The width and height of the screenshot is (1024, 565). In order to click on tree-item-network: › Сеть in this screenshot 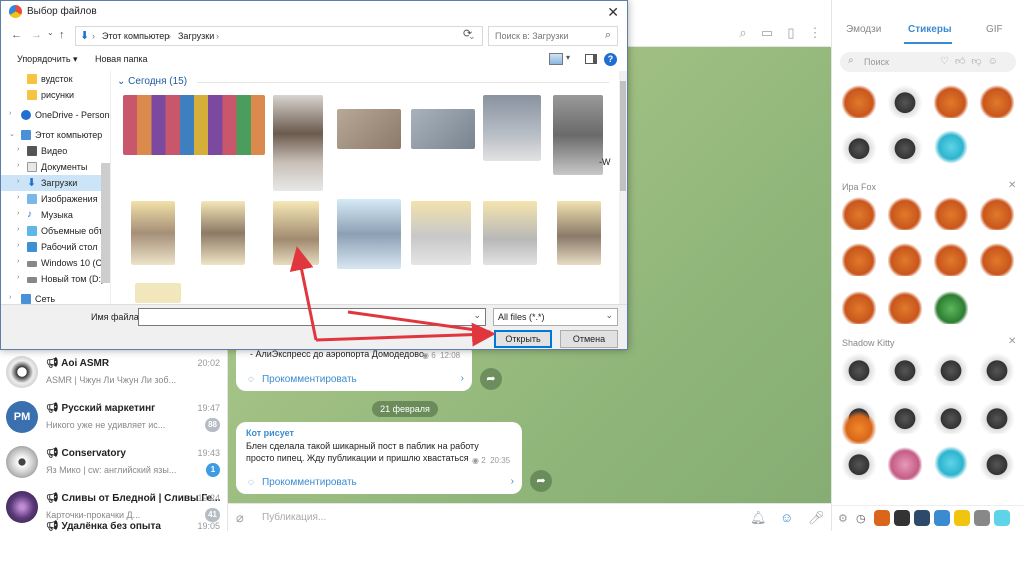, I will do `click(55, 297)`.